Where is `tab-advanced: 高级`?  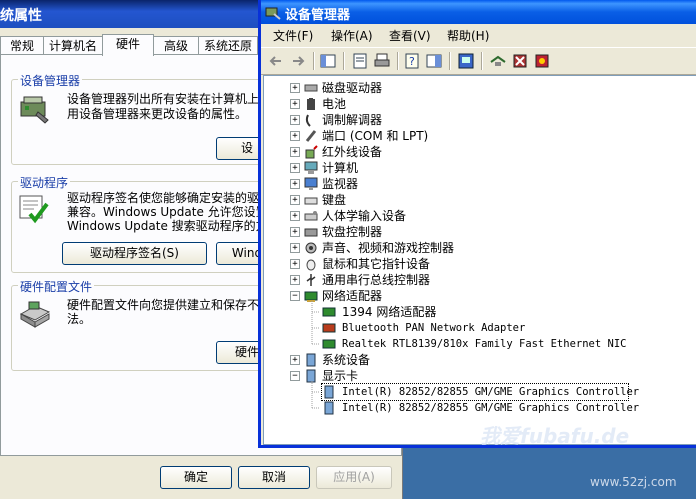
tab-advanced: 高级 is located at coordinates (176, 45).